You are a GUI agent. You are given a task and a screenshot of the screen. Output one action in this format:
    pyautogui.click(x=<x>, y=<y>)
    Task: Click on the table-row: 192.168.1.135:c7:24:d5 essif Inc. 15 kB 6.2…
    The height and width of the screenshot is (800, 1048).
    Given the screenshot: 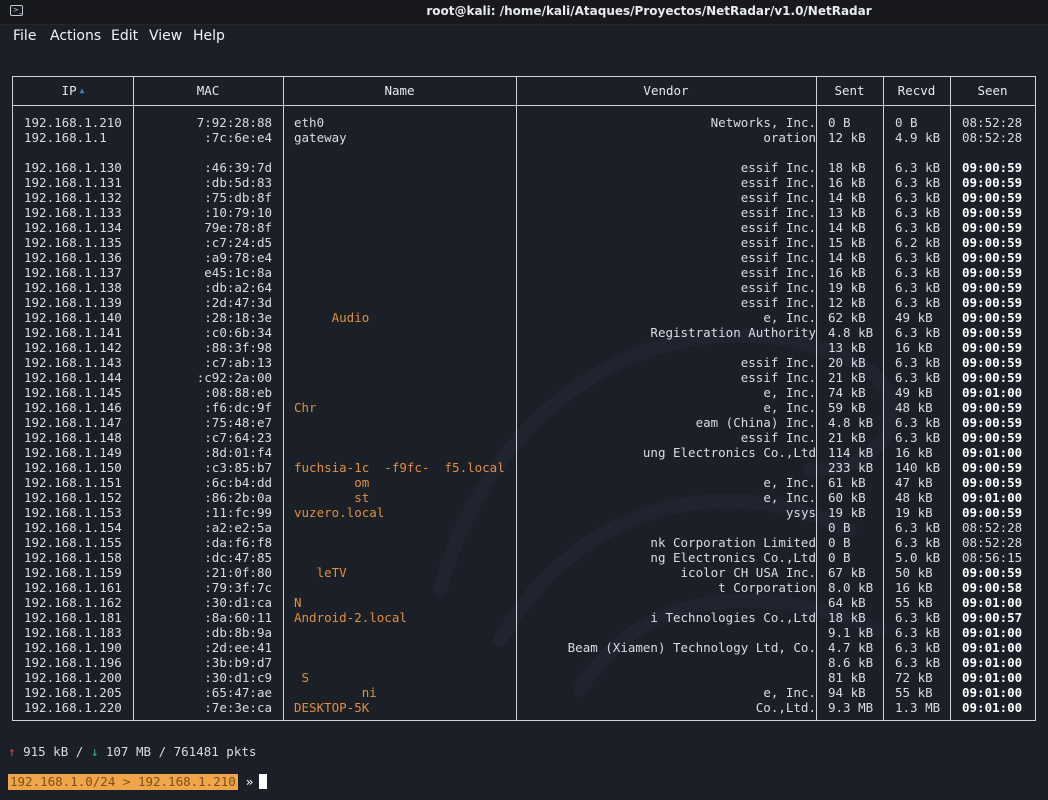 What is the action you would take?
    pyautogui.click(x=524, y=242)
    